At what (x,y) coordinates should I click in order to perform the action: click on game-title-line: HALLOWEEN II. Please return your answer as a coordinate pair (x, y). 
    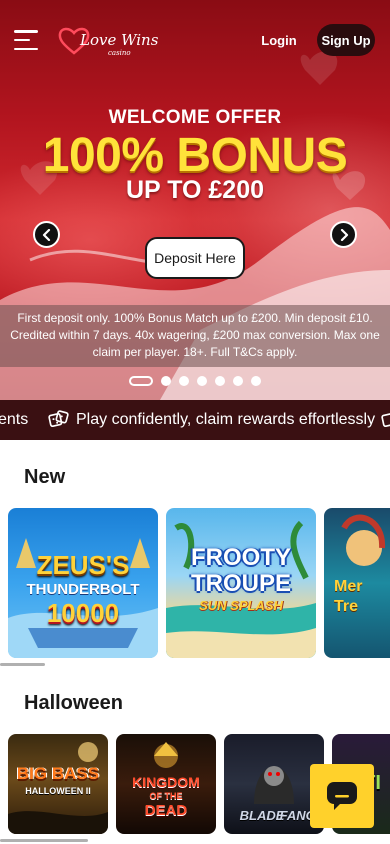
    Looking at the image, I should click on (58, 791).